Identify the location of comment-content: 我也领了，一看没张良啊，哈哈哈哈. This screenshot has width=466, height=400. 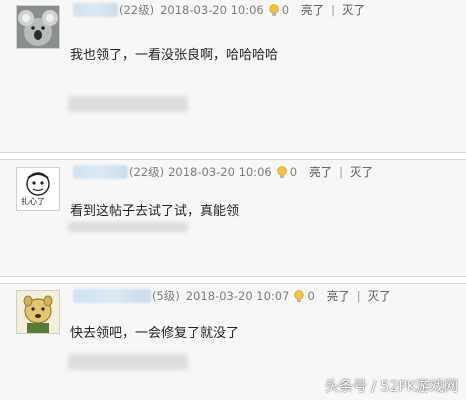
(174, 55).